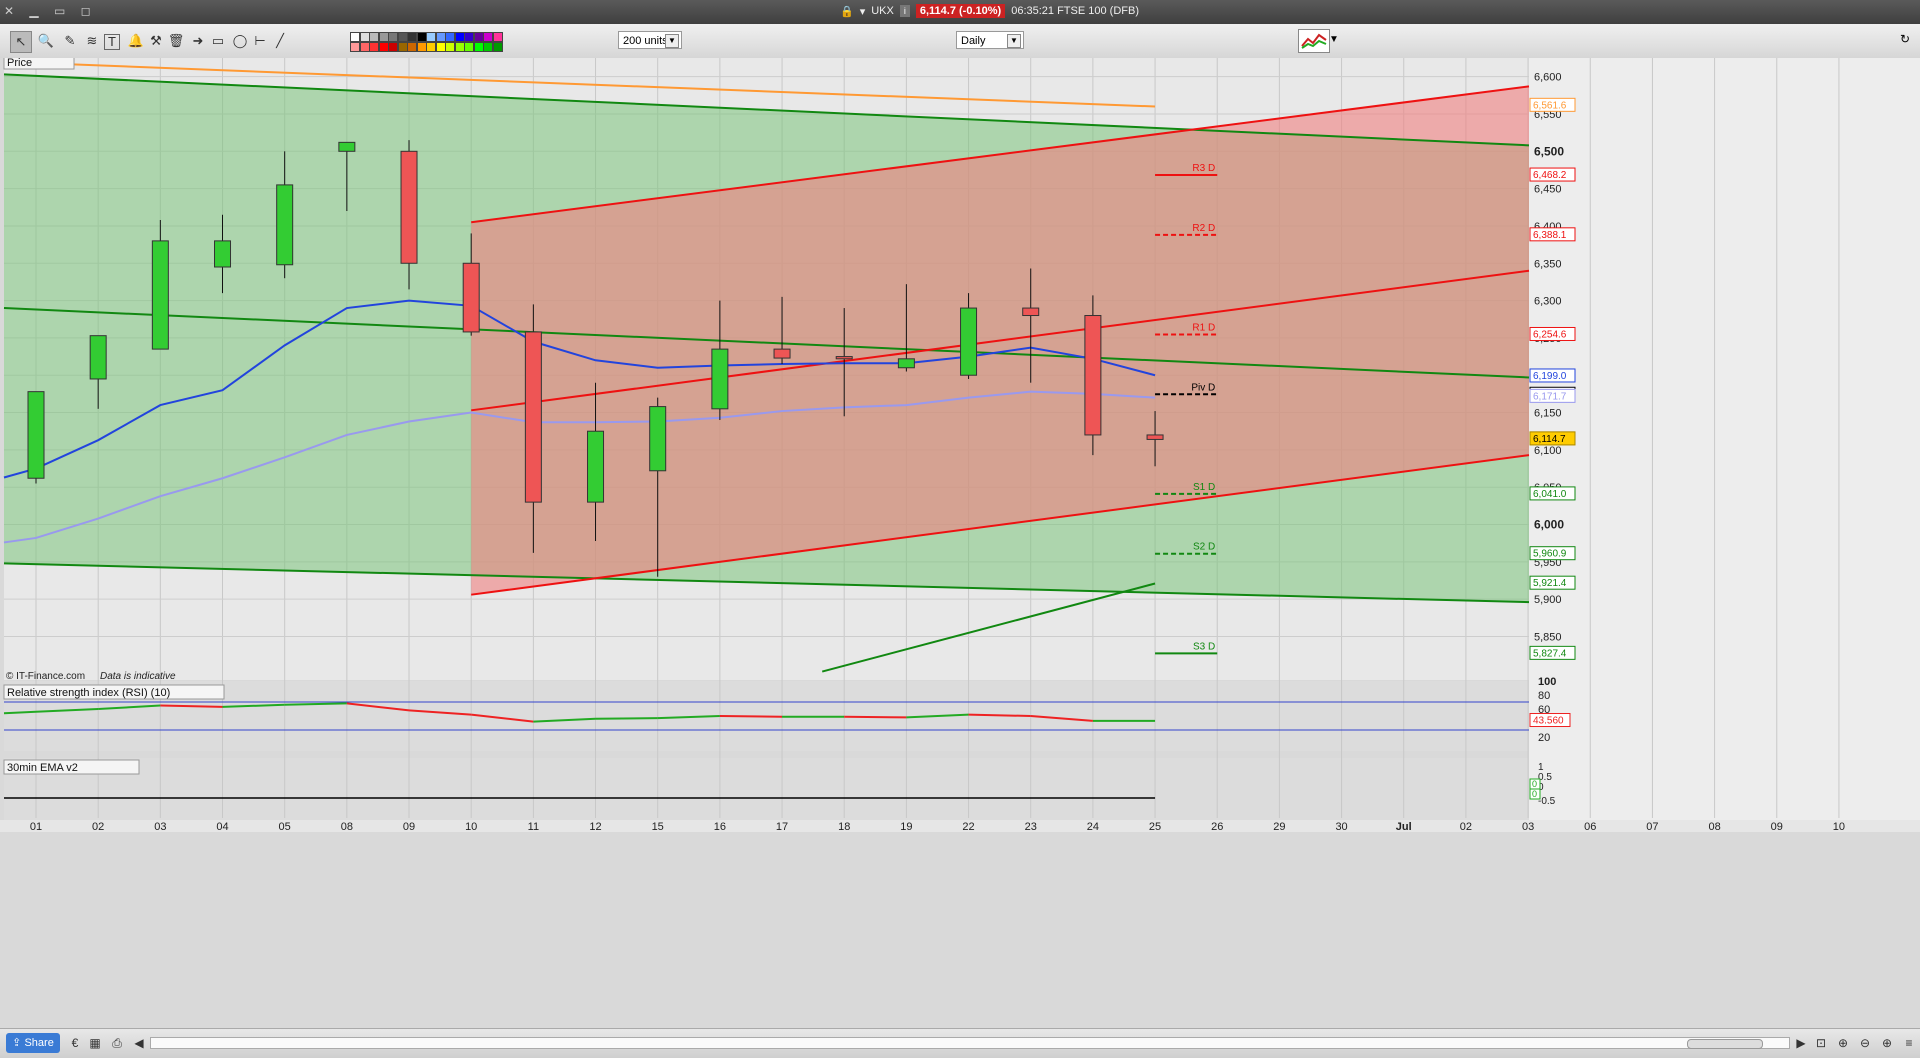 The image size is (1920, 1058). Describe the element at coordinates (1821, 1043) in the screenshot. I see `fit-icon: ⊡` at that location.